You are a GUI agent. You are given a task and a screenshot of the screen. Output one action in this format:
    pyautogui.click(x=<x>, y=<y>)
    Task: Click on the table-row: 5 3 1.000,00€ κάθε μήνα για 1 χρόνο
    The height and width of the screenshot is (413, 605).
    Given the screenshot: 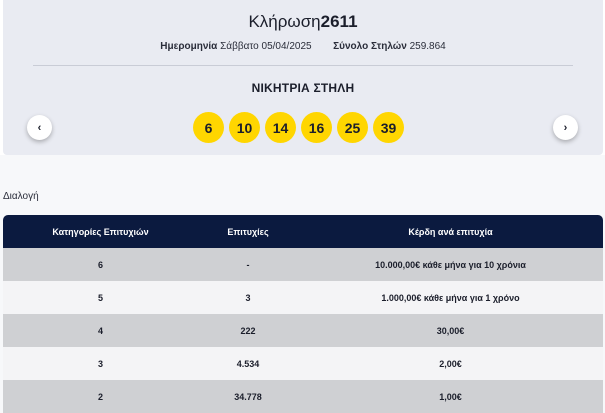 What is the action you would take?
    pyautogui.click(x=303, y=297)
    